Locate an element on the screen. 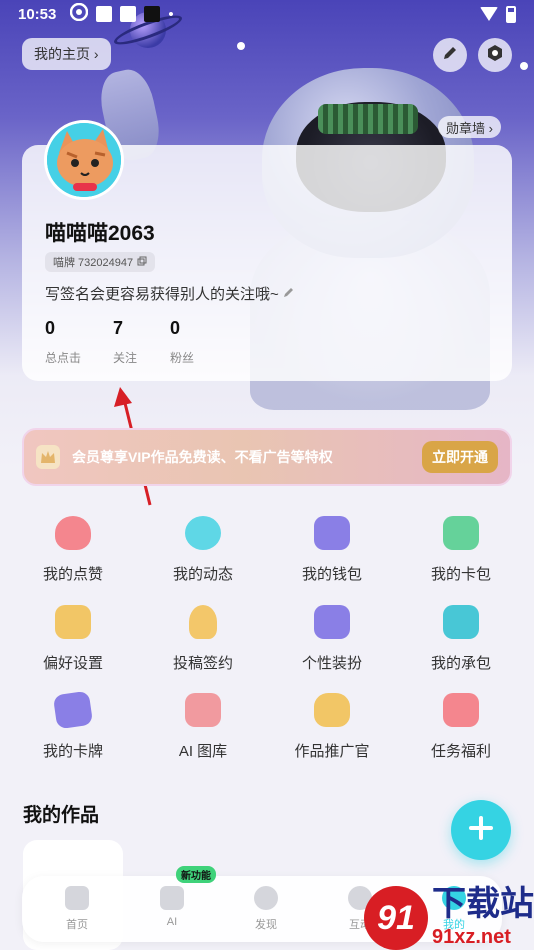 This screenshot has height=950, width=534. stat-value: 7 is located at coordinates (118, 328).